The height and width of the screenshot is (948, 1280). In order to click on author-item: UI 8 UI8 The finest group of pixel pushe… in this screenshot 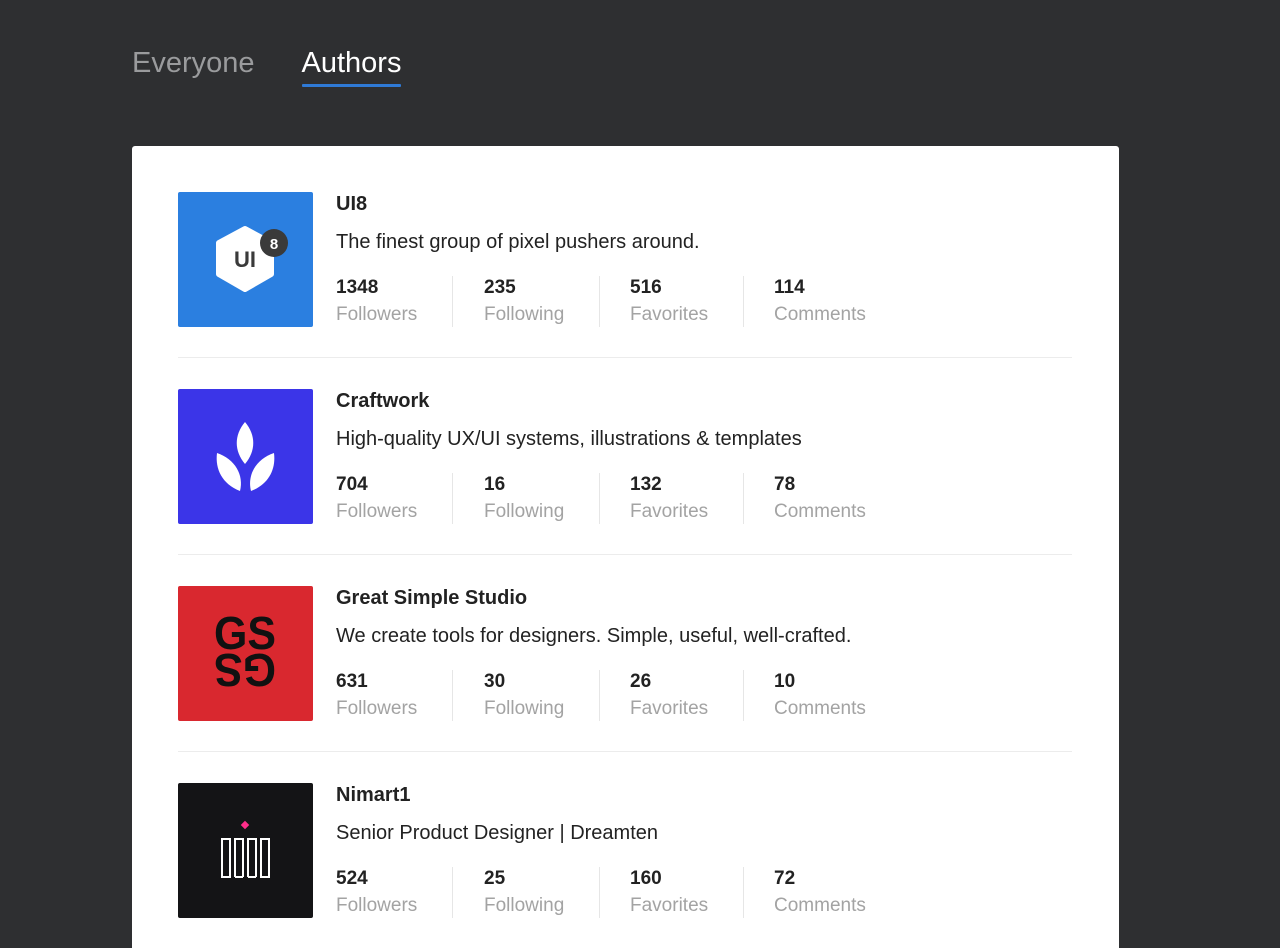, I will do `click(625, 275)`.